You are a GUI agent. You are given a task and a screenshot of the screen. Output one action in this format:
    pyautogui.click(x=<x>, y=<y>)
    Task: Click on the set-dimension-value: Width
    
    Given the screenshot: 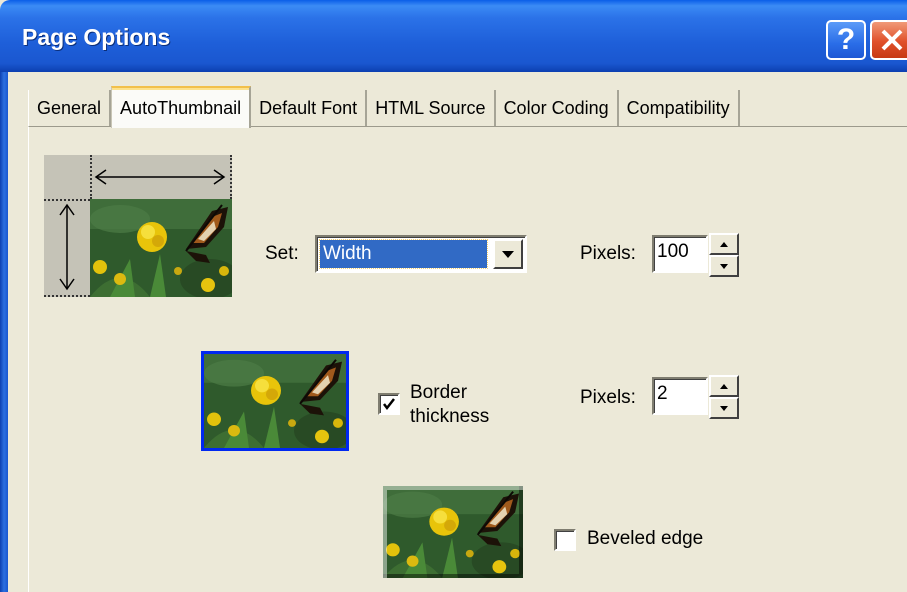 What is the action you would take?
    pyautogui.click(x=403, y=254)
    